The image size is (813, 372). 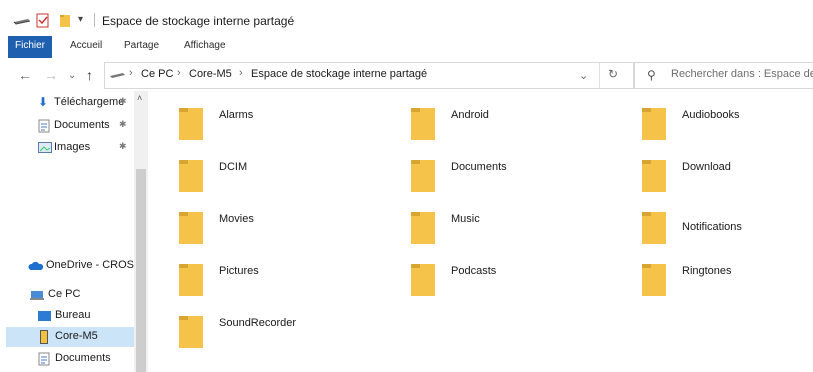 What do you see at coordinates (479, 167) in the screenshot?
I see `folder-label: Documents` at bounding box center [479, 167].